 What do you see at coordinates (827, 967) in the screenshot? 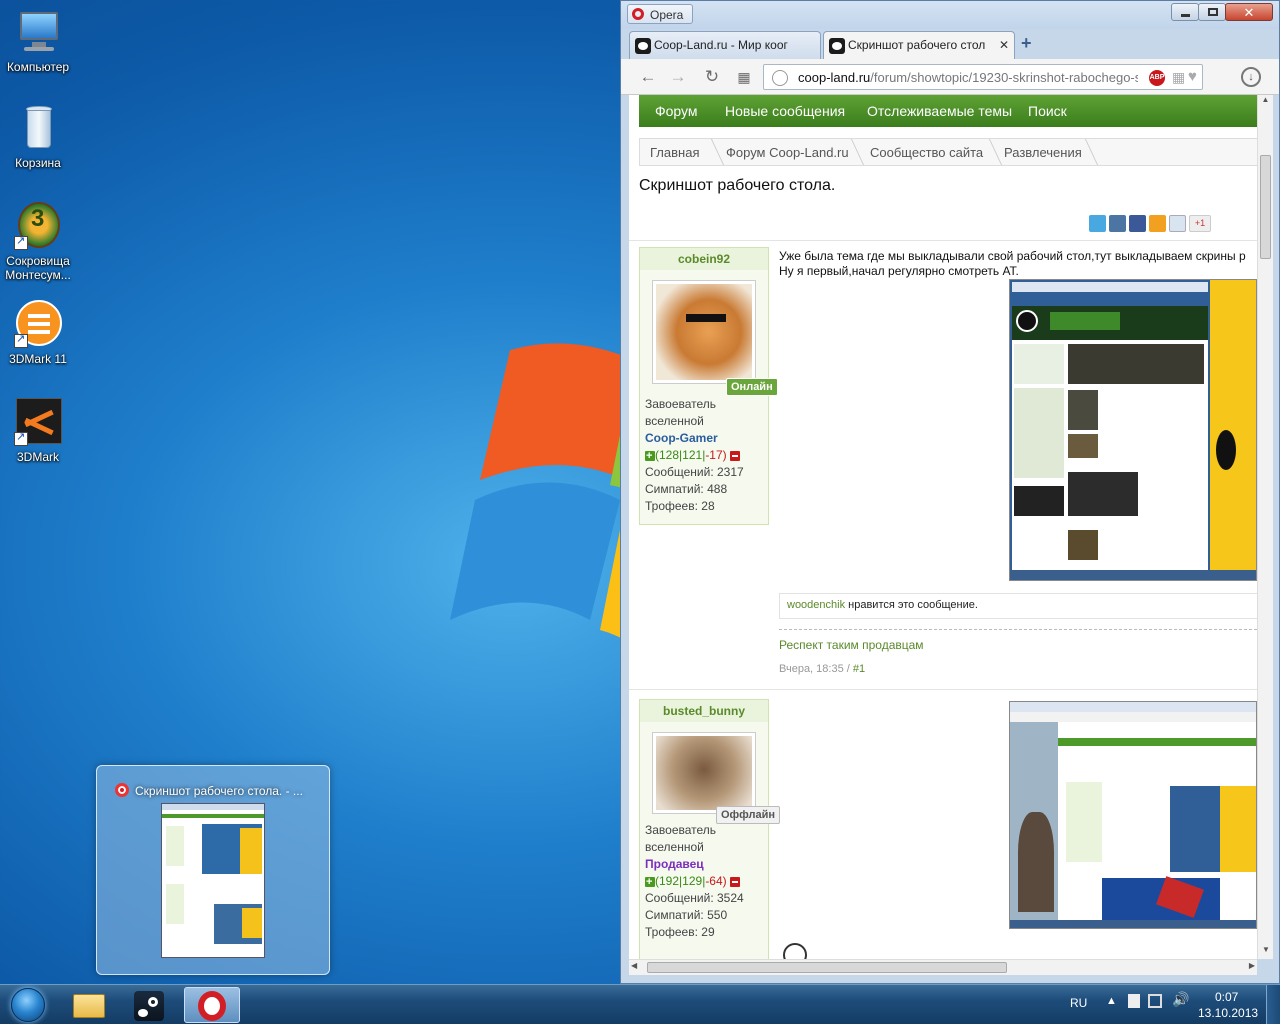
I see `horizontal-scroll-thumb` at bounding box center [827, 967].